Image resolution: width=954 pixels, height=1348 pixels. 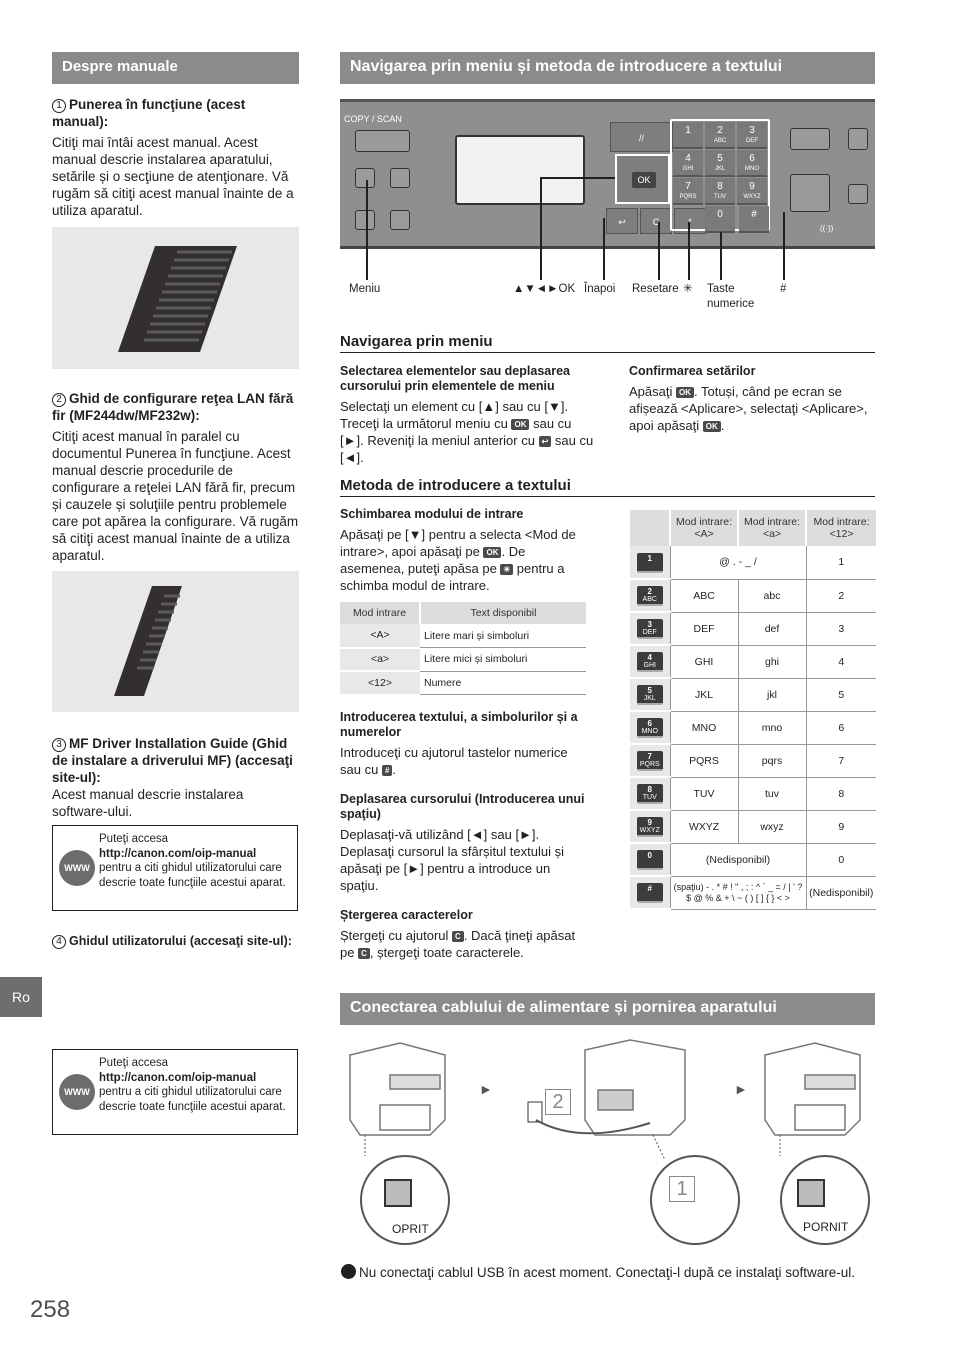 I want to click on back-key: ↩, so click(x=622, y=221).